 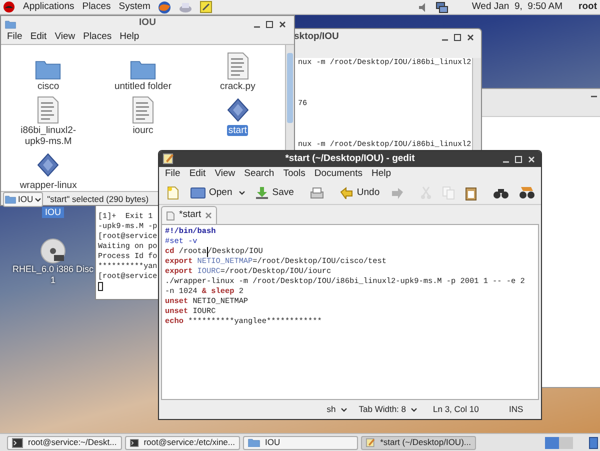 What do you see at coordinates (48, 186) in the screenshot?
I see `file-name: wrapper-linux` at bounding box center [48, 186].